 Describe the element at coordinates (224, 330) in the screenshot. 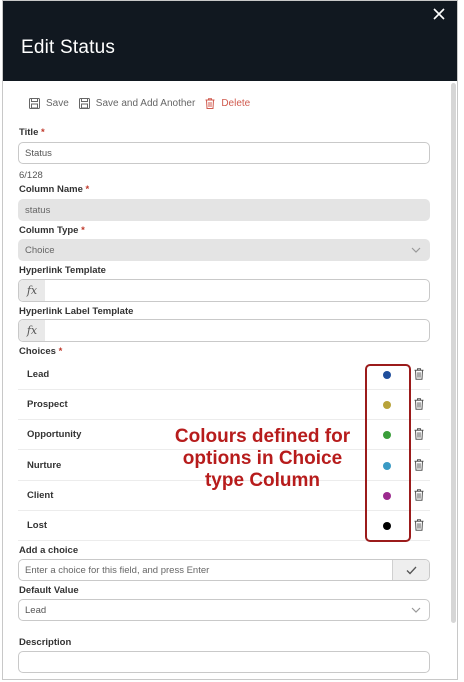

I see `hyperlink-label-template-input: fx` at that location.